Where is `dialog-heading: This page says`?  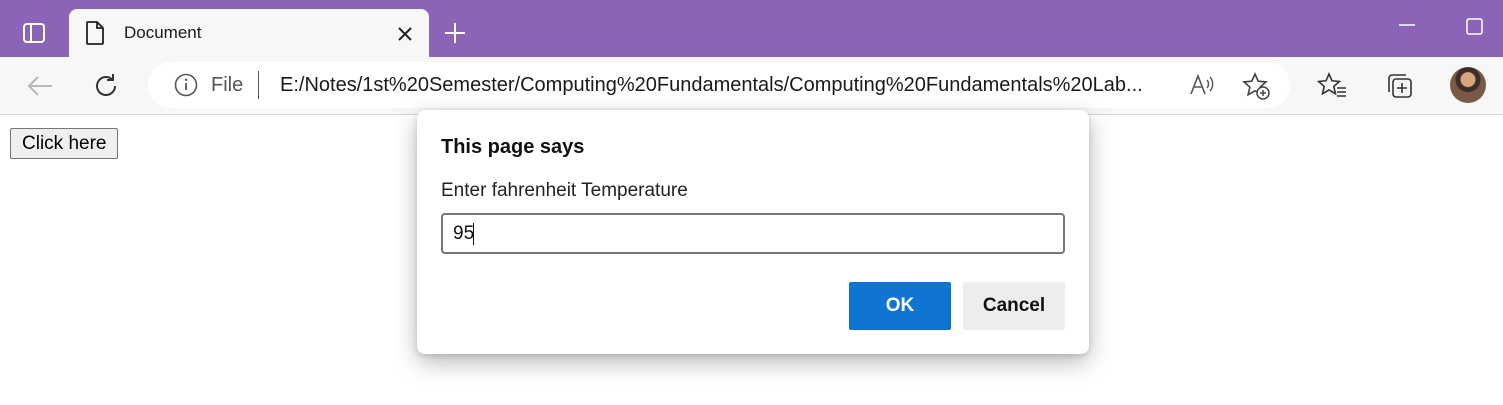
dialog-heading: This page says is located at coordinates (513, 147).